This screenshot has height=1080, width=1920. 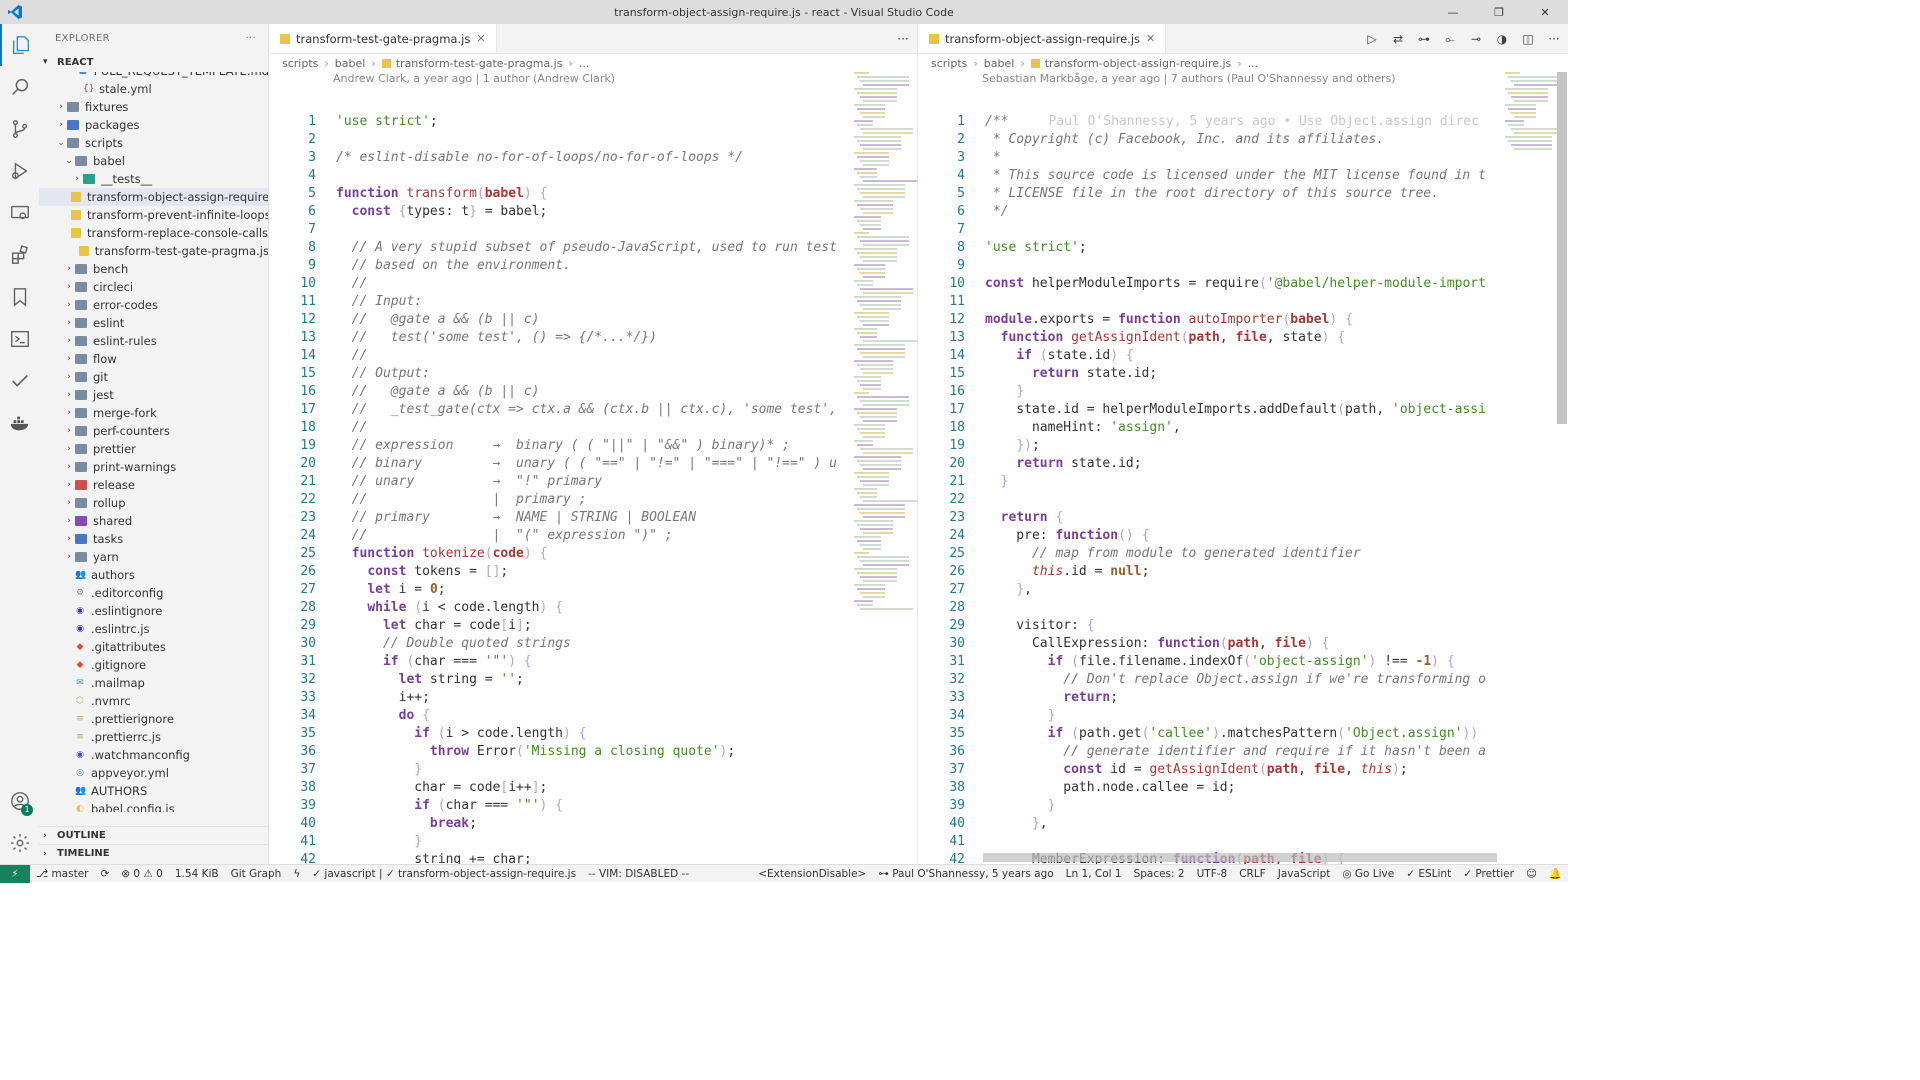 What do you see at coordinates (153, 806) in the screenshot?
I see `tree-item: ◐ babel.config.js` at bounding box center [153, 806].